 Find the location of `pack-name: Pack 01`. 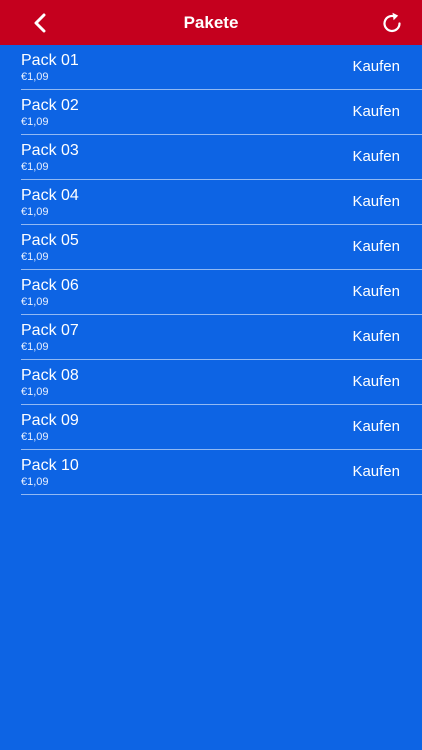

pack-name: Pack 01 is located at coordinates (50, 60).